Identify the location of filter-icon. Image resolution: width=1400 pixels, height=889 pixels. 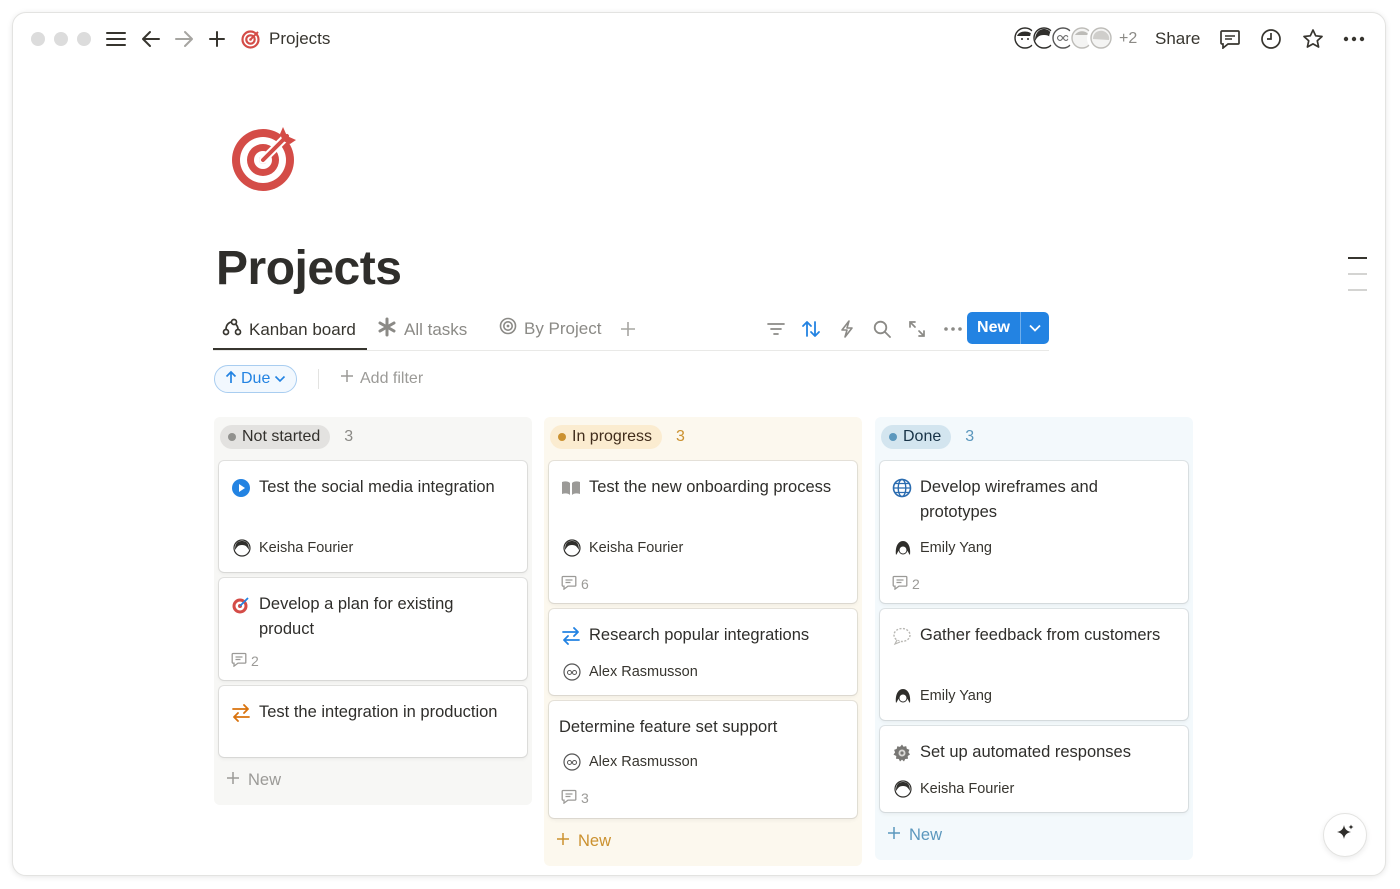
(776, 329).